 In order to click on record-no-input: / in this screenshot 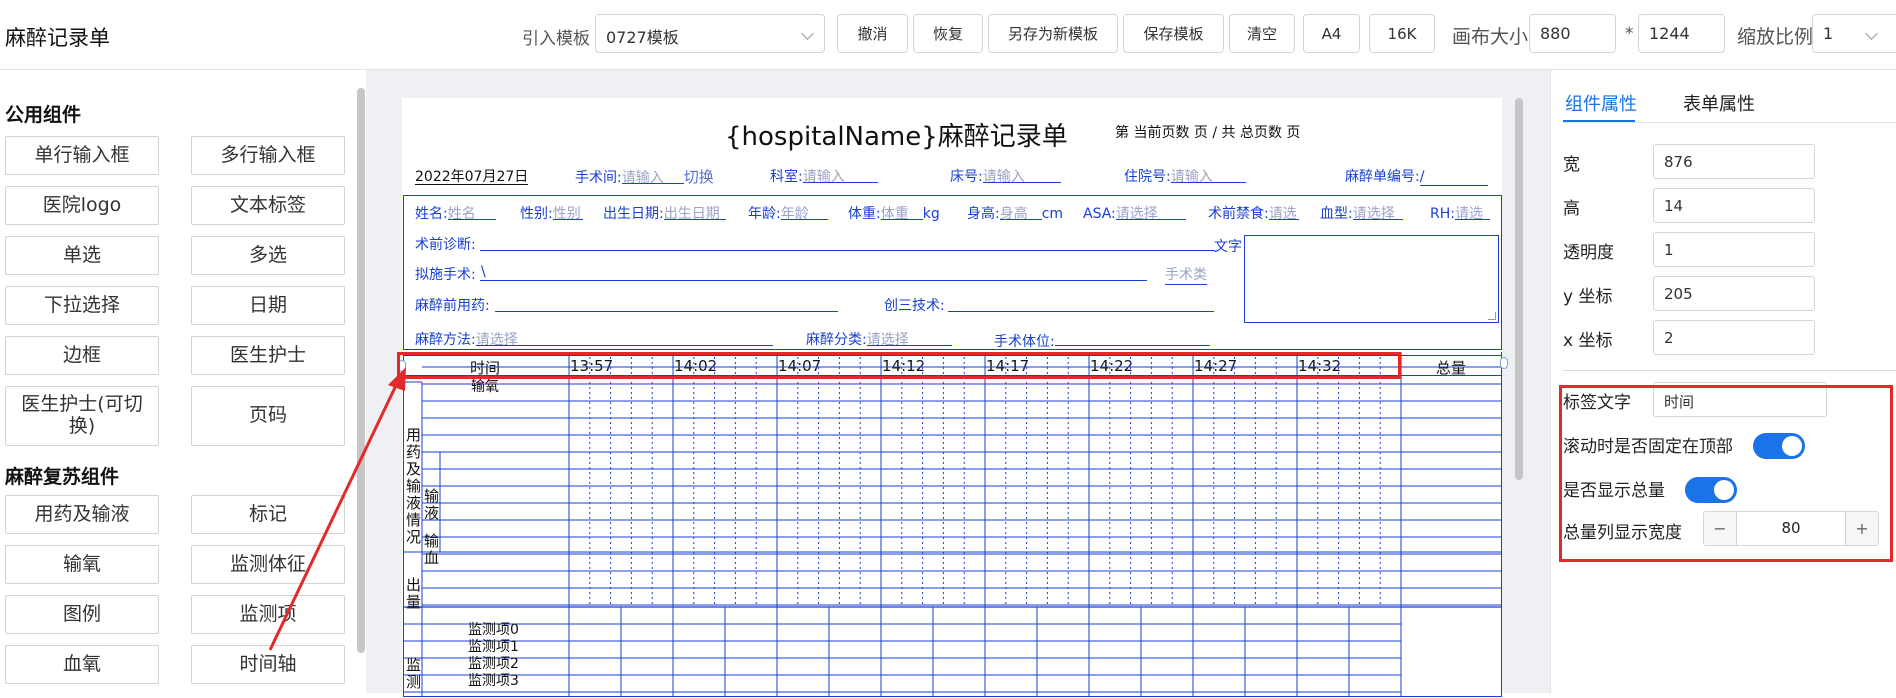, I will do `click(1453, 177)`.